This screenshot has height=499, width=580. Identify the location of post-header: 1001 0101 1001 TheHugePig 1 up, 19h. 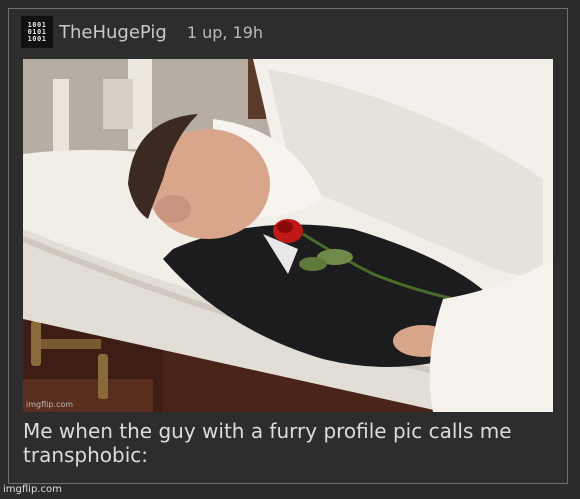
(142, 32).